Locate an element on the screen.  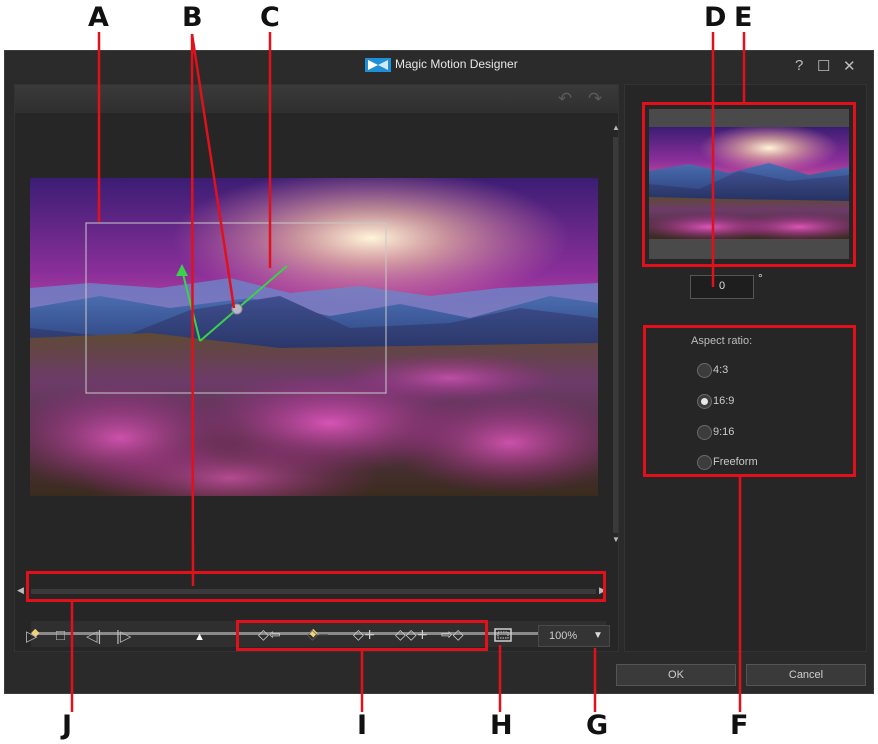
callout-line-b1 is located at coordinates (192, 310).